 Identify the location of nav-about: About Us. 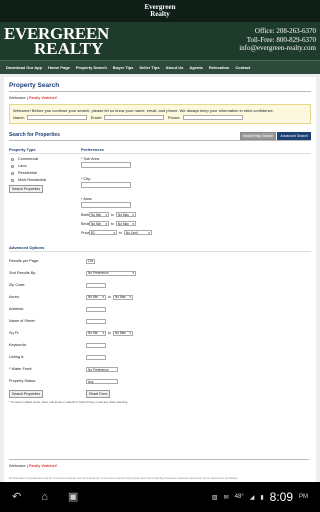
(175, 67).